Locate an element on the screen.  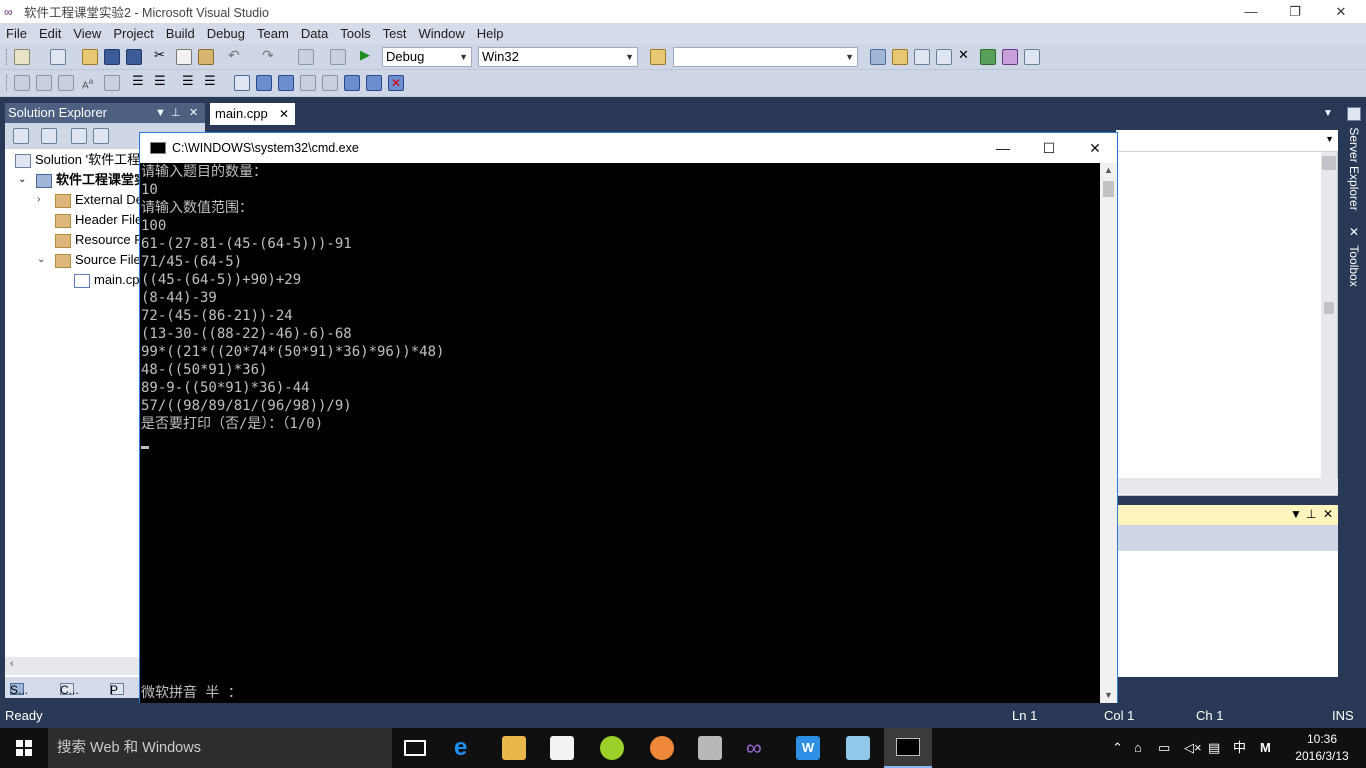
file-explorer-icon is located at coordinates (514, 748).